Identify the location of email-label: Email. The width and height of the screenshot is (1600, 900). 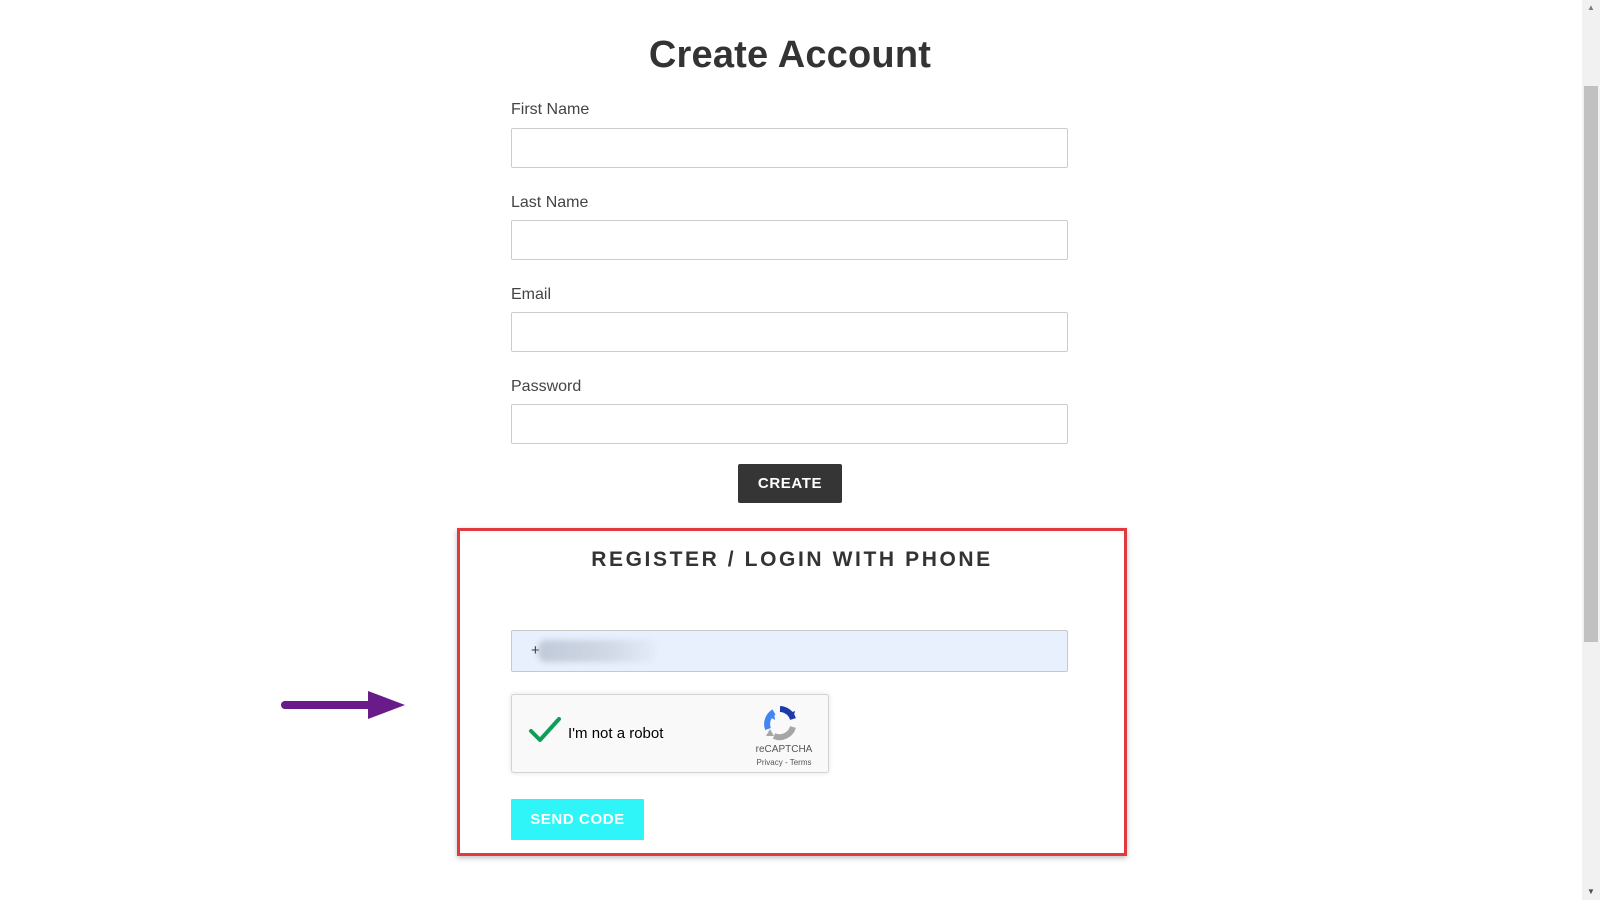
(531, 294).